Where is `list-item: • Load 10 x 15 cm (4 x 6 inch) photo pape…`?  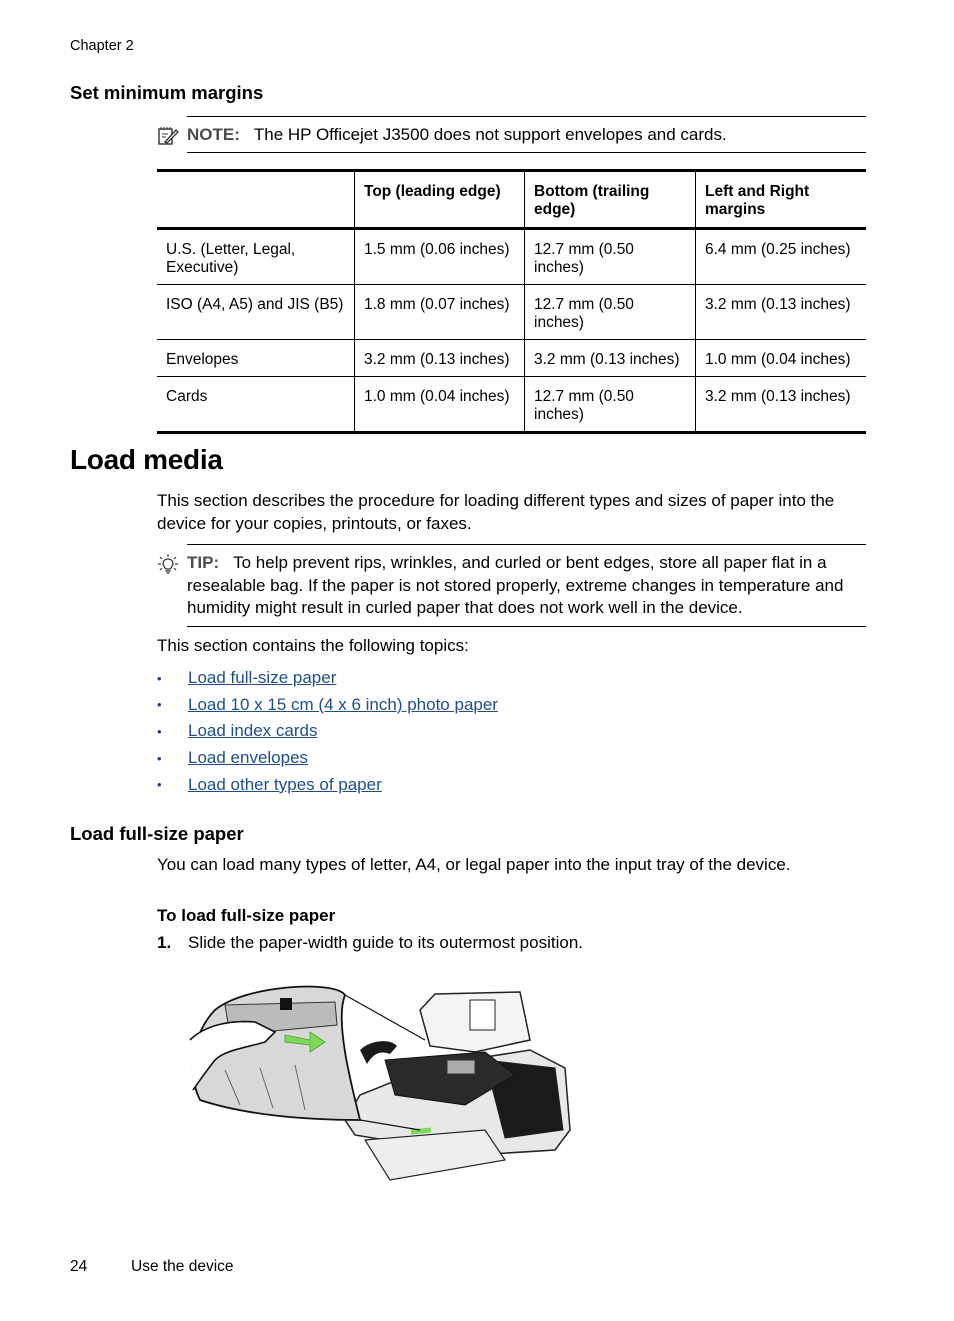
list-item: • Load 10 x 15 cm (4 x 6 inch) photo pape… is located at coordinates (327, 705).